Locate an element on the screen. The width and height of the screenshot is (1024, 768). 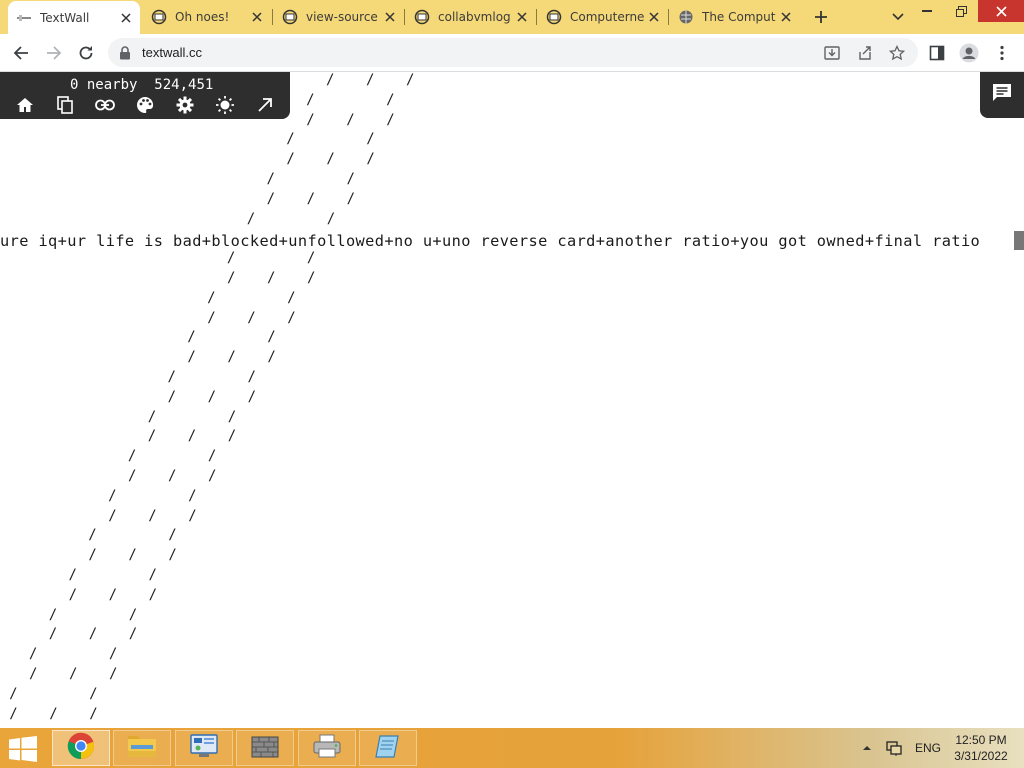
back-arrow-icon is located at coordinates (21, 53).